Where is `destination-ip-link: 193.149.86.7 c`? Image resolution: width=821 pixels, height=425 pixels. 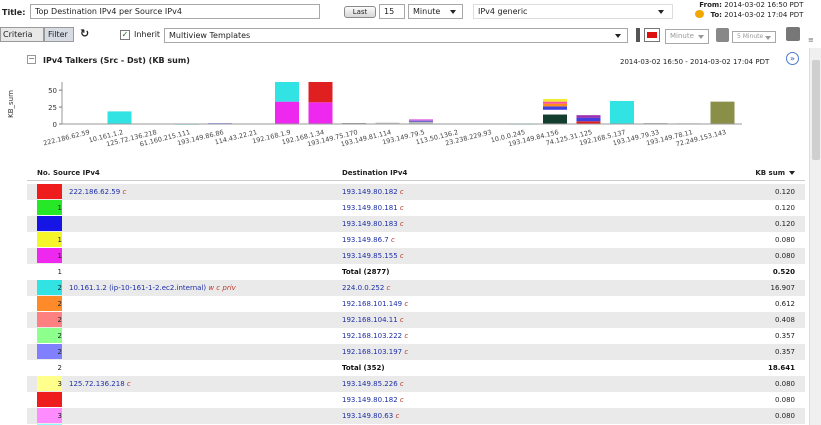 destination-ip-link: 193.149.86.7 c is located at coordinates (368, 240).